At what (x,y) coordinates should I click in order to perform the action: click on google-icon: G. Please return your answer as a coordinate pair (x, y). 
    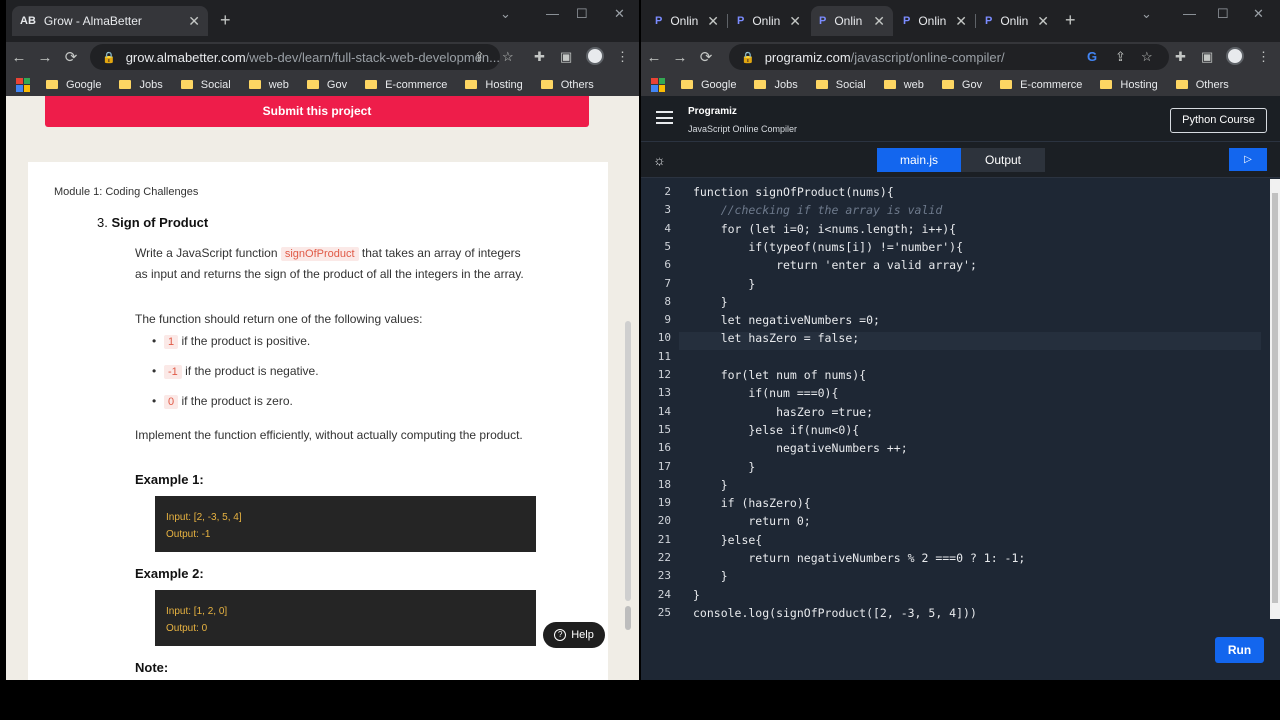
    Looking at the image, I should click on (1092, 56).